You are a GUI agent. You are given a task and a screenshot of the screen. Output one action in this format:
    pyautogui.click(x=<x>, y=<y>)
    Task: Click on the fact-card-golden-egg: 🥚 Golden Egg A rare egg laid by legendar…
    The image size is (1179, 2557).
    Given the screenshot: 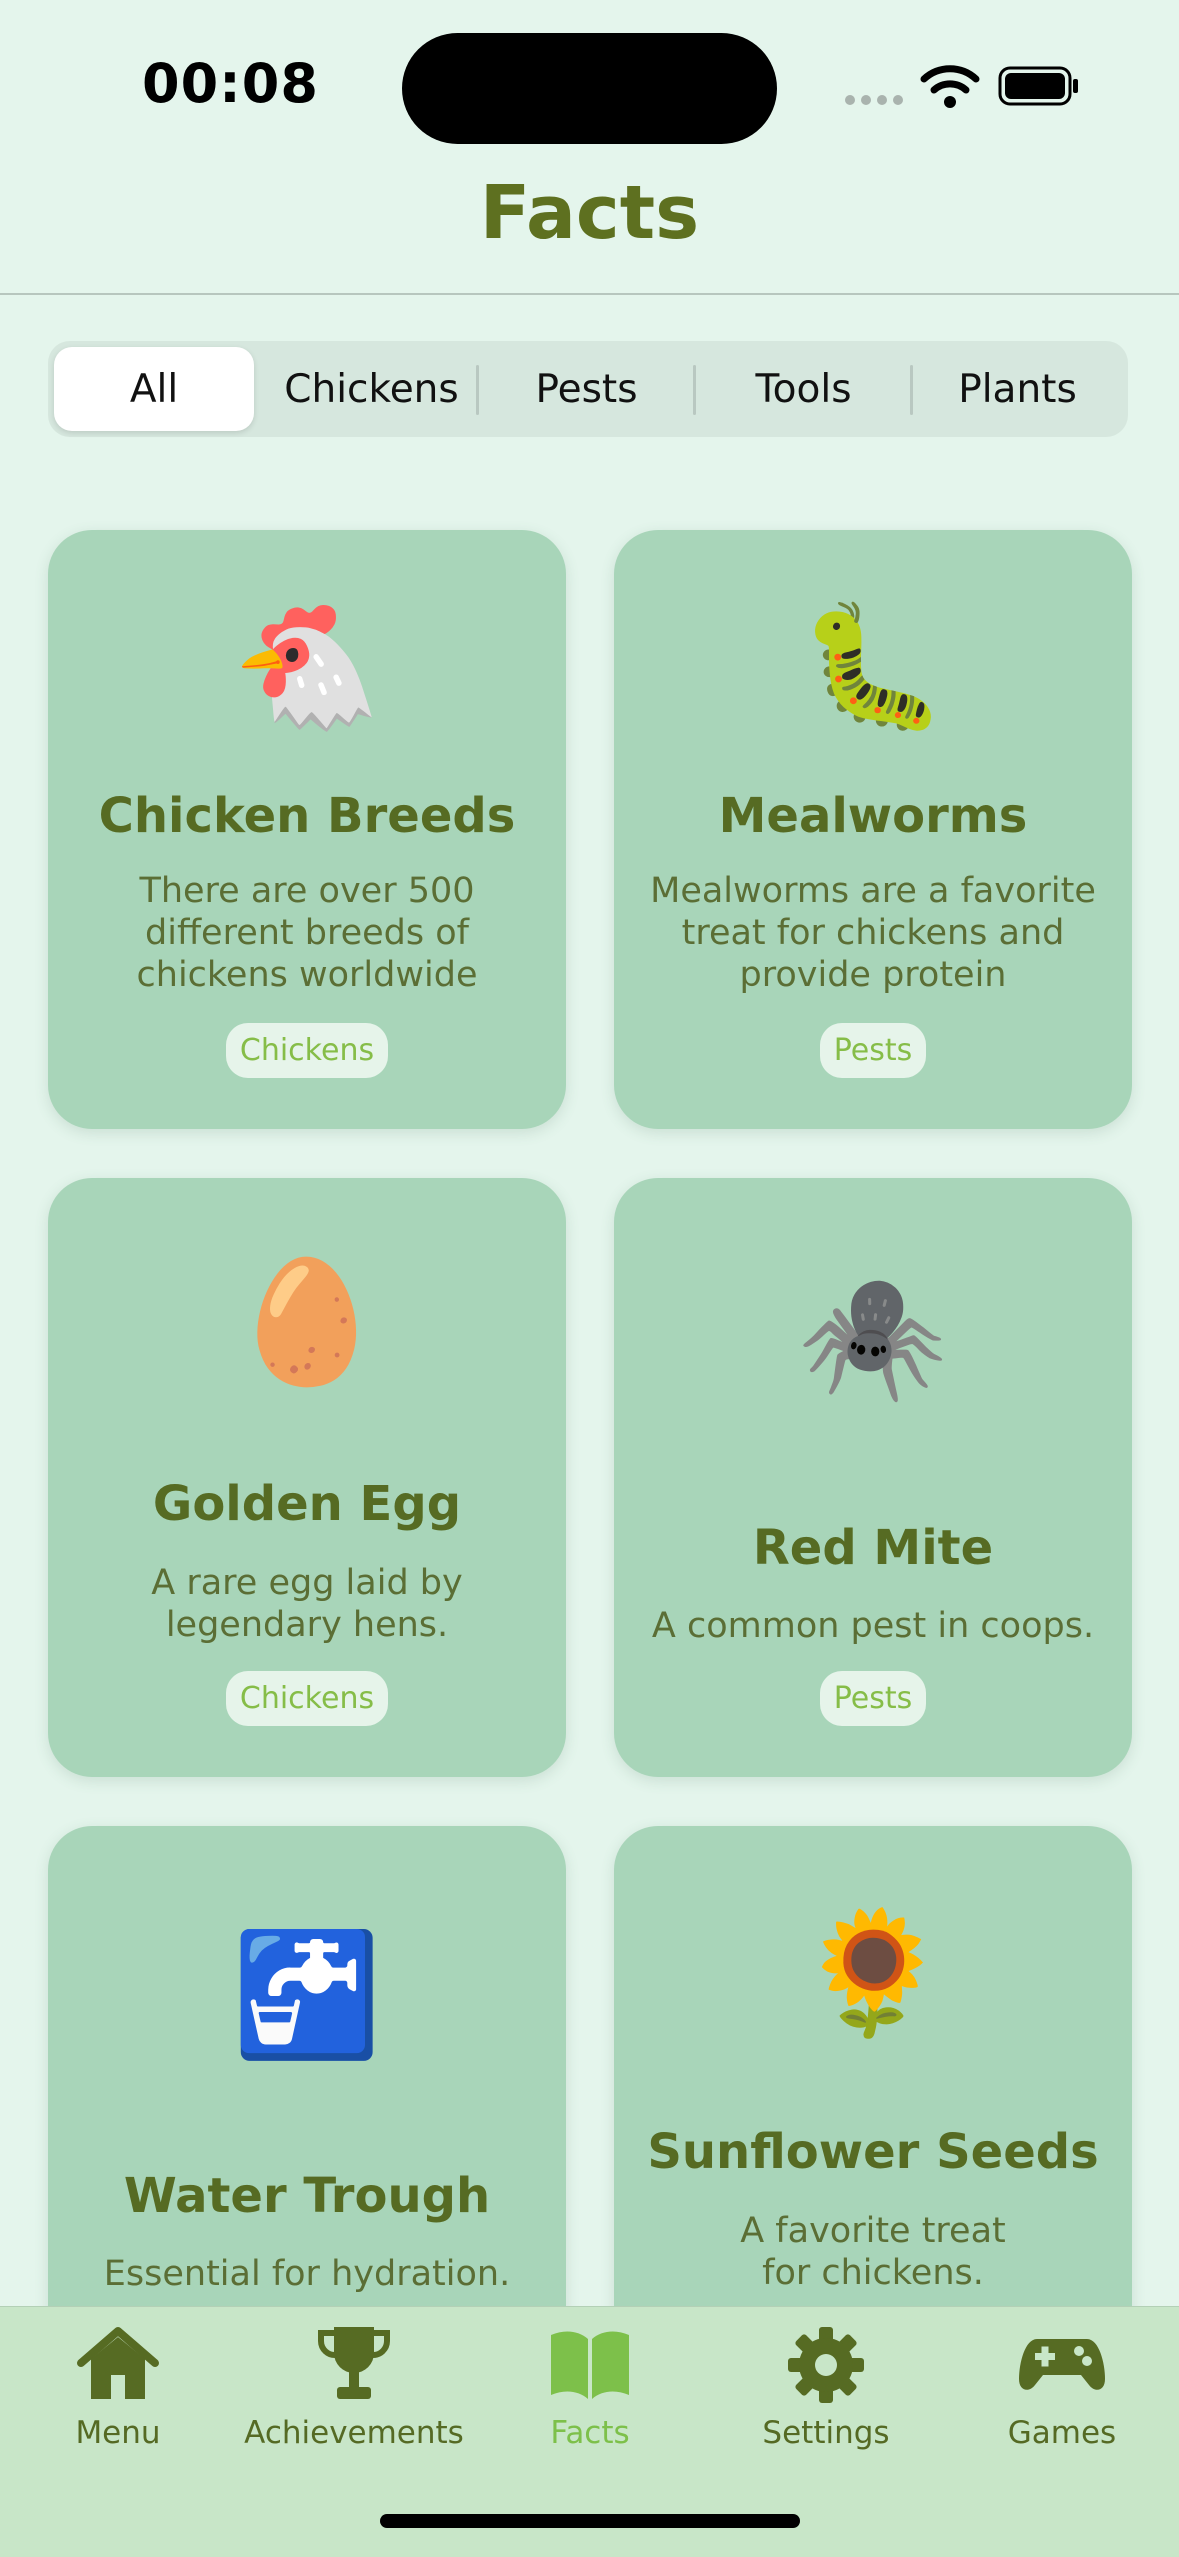 What is the action you would take?
    pyautogui.click(x=307, y=1477)
    